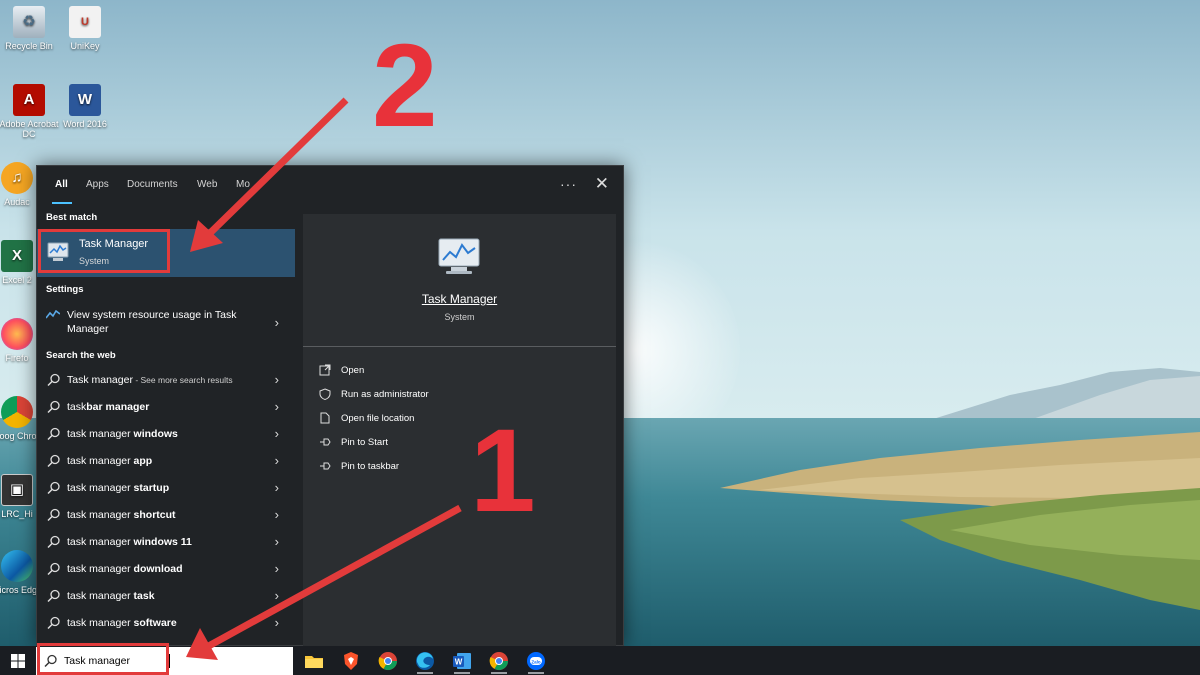 This screenshot has height=675, width=1200. I want to click on open-icon, so click(325, 370).